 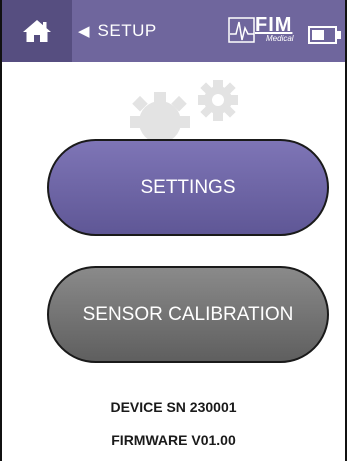 What do you see at coordinates (184, 111) in the screenshot?
I see `gears-icon` at bounding box center [184, 111].